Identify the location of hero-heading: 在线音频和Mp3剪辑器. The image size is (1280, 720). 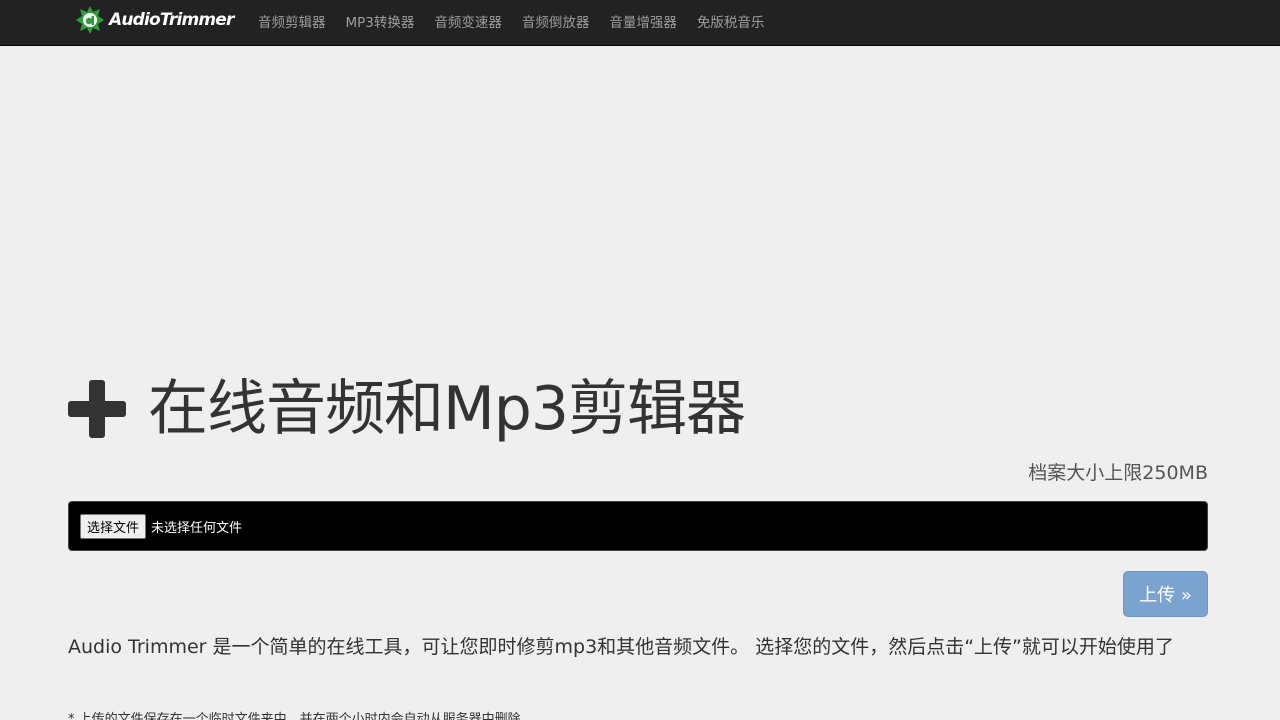
(407, 409).